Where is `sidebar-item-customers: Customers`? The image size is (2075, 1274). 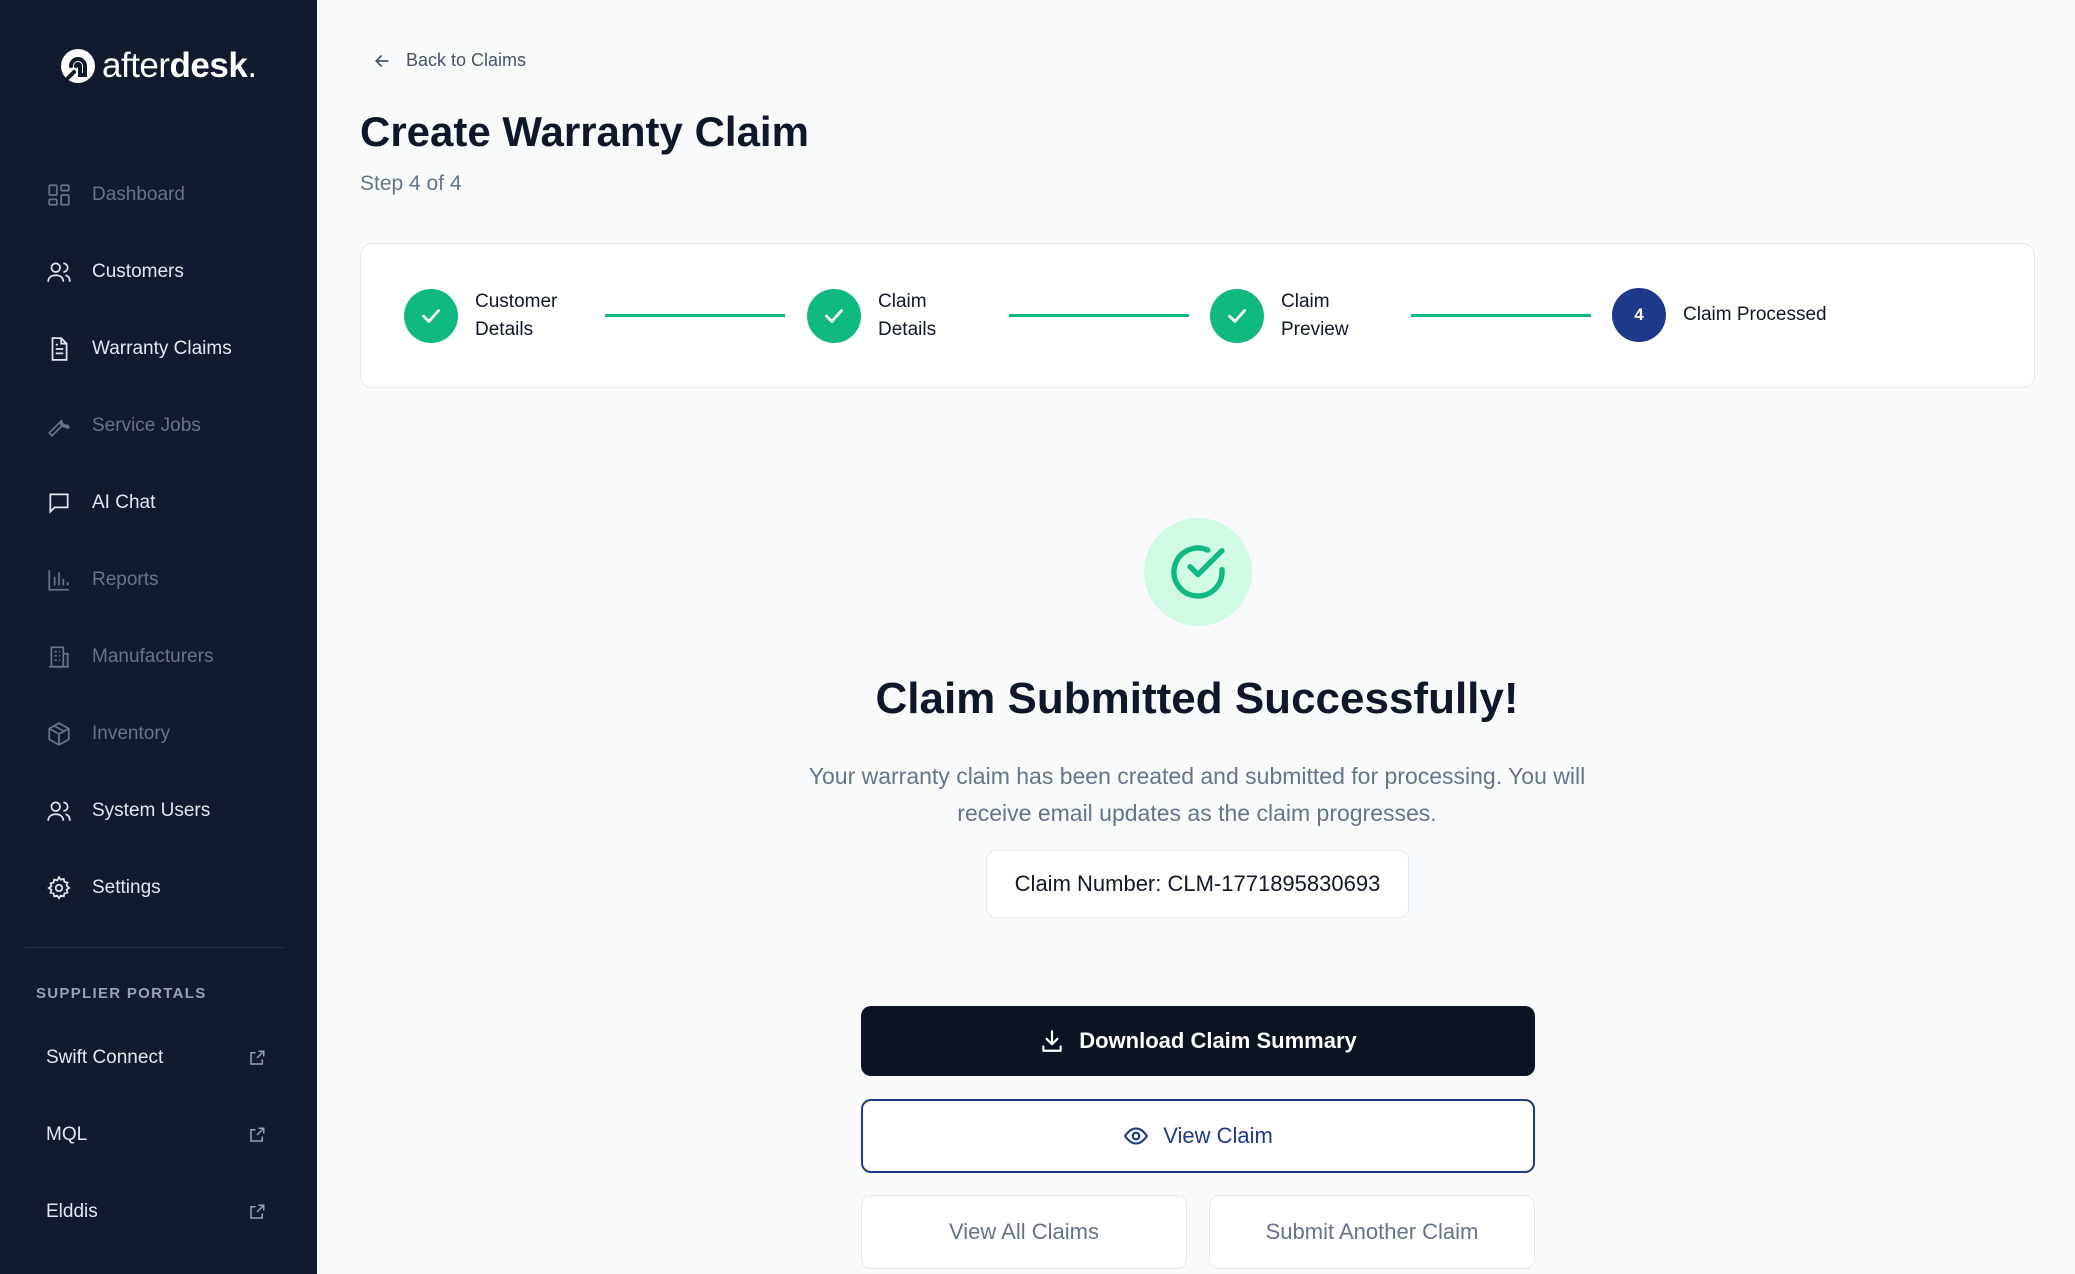
sidebar-item-customers: Customers is located at coordinates (158, 271).